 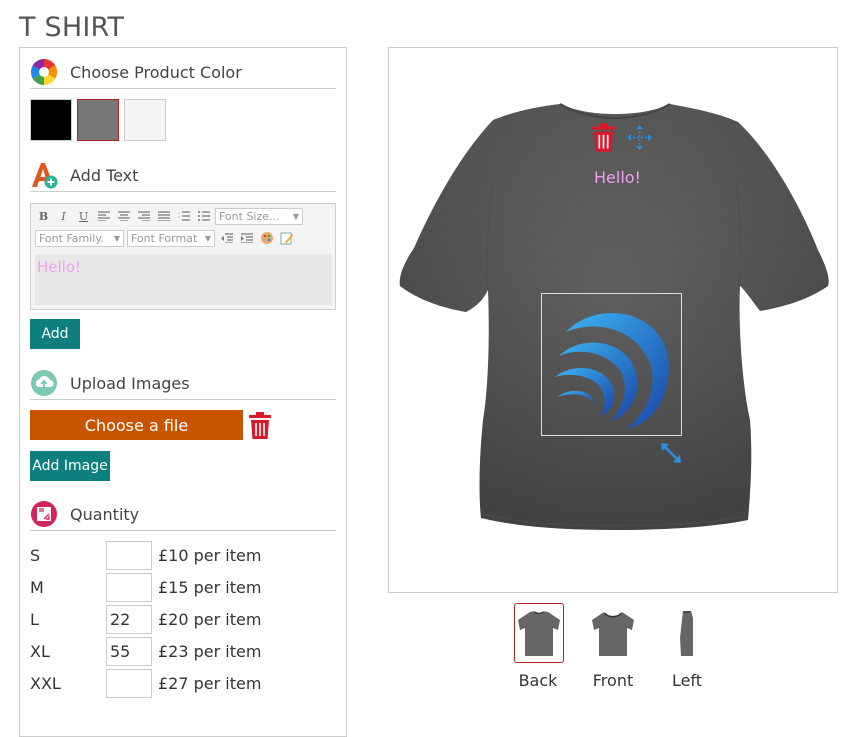 I want to click on quantity-row-l: L 22 £20 per item, so click(x=145, y=619).